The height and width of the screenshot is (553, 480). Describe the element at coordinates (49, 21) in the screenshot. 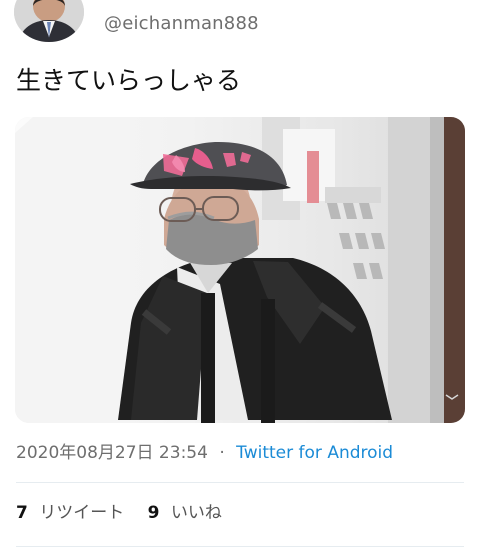

I see `author-avatar` at that location.